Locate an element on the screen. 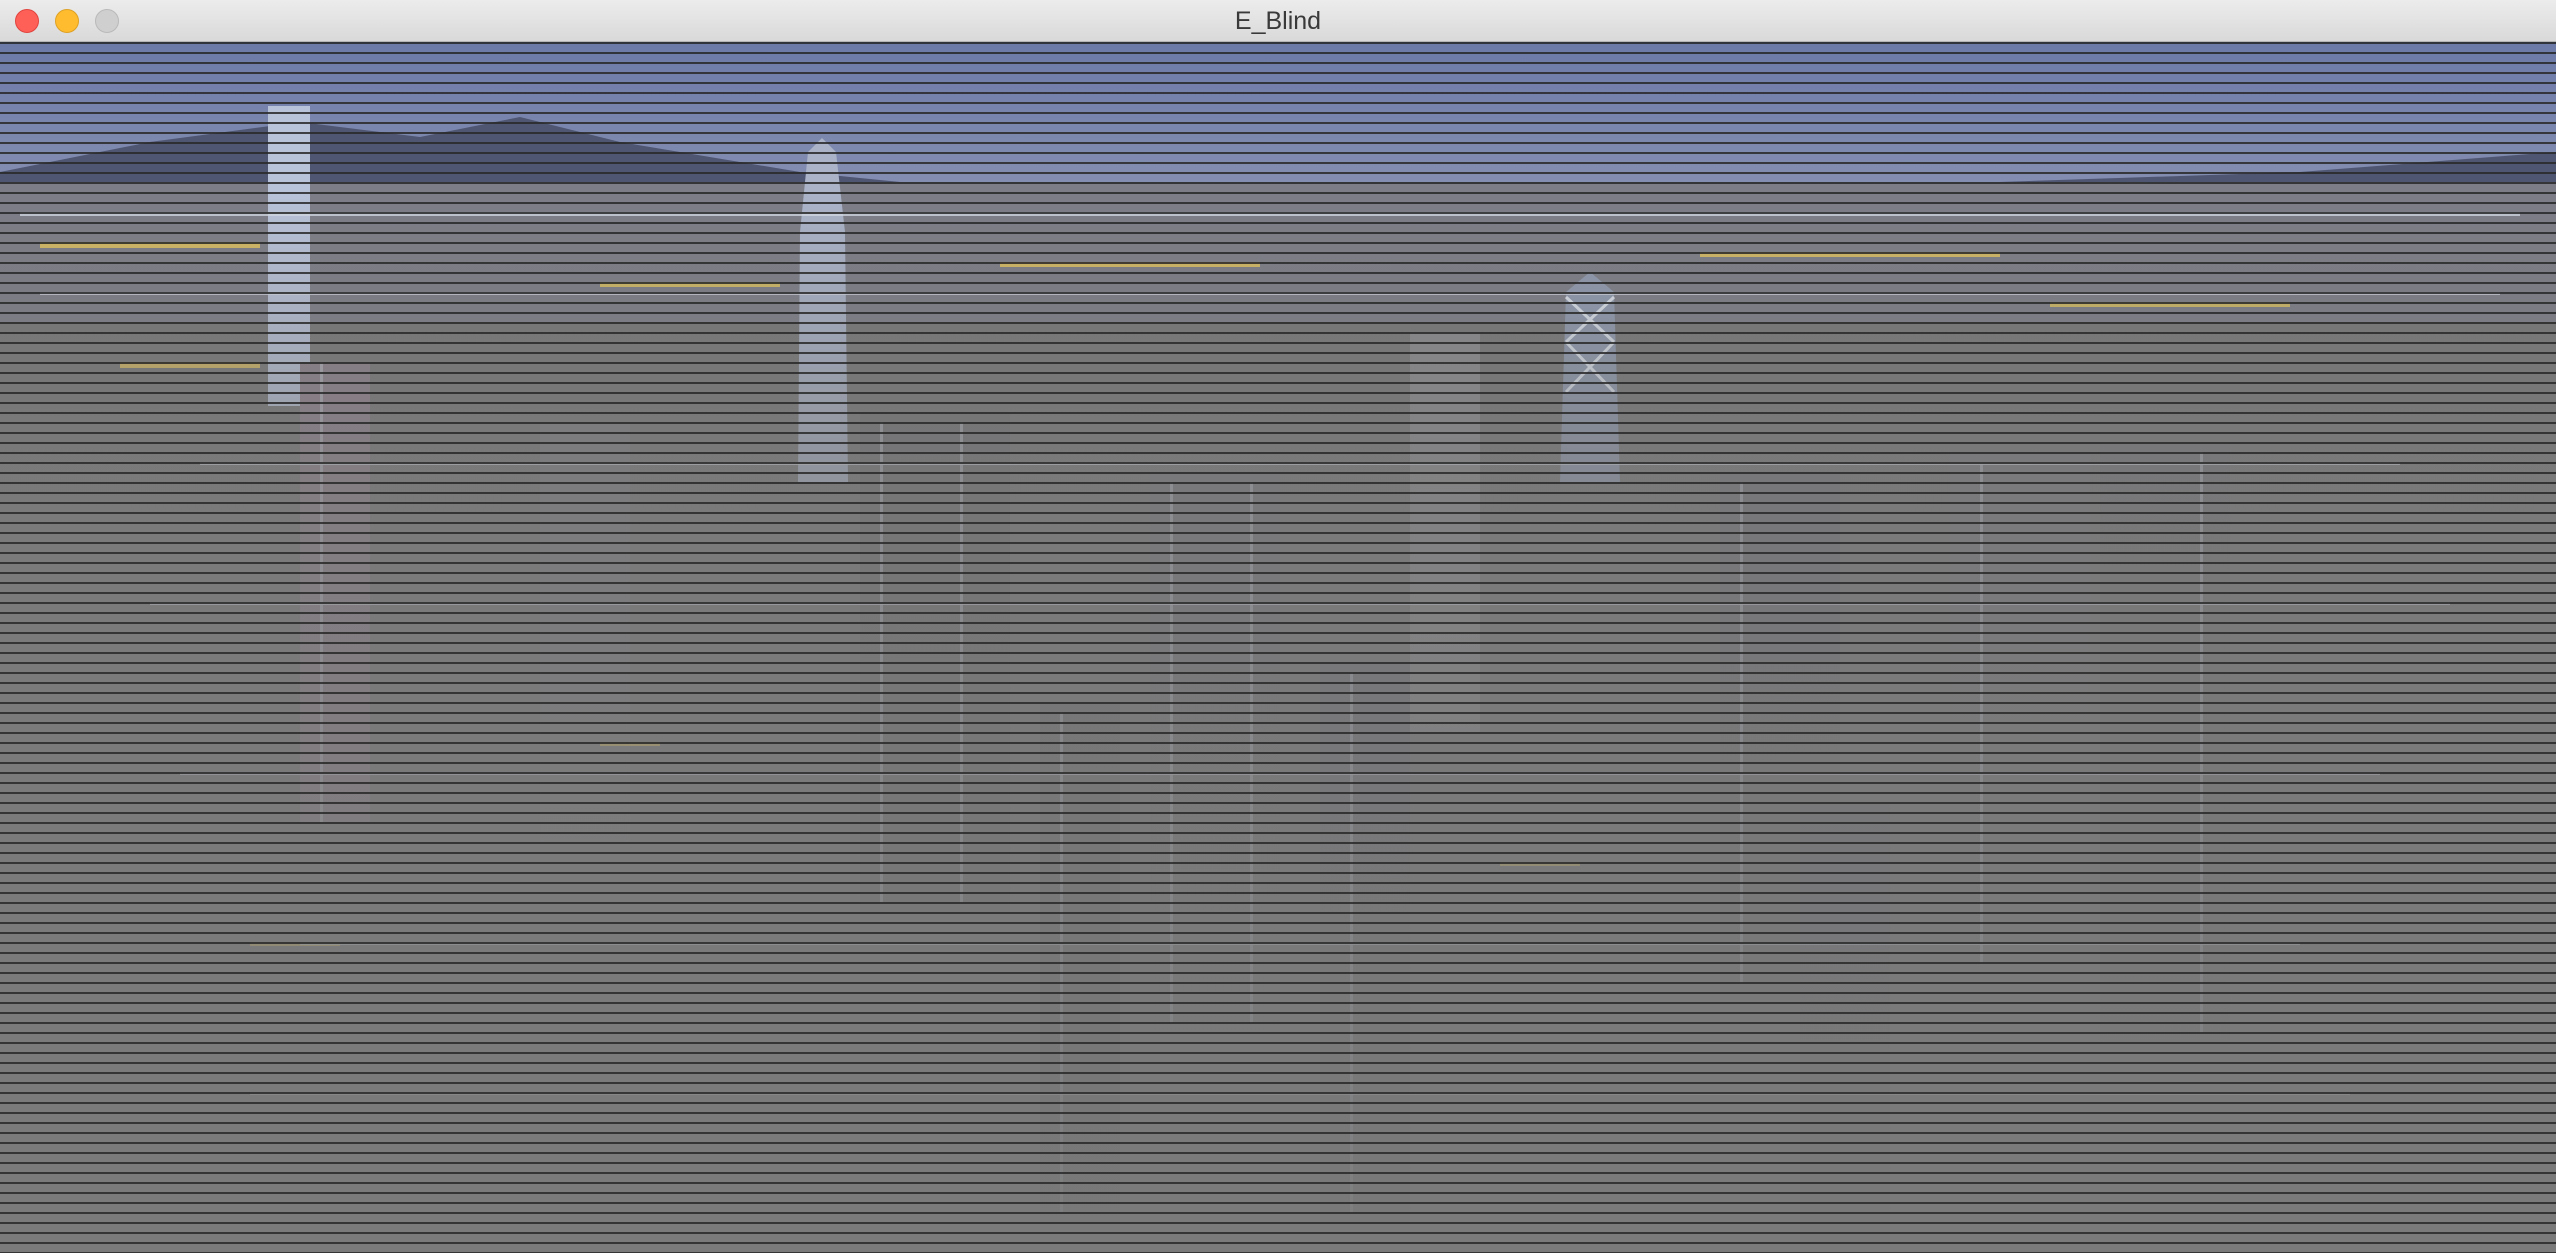  window-title: E_Blind is located at coordinates (1278, 21).